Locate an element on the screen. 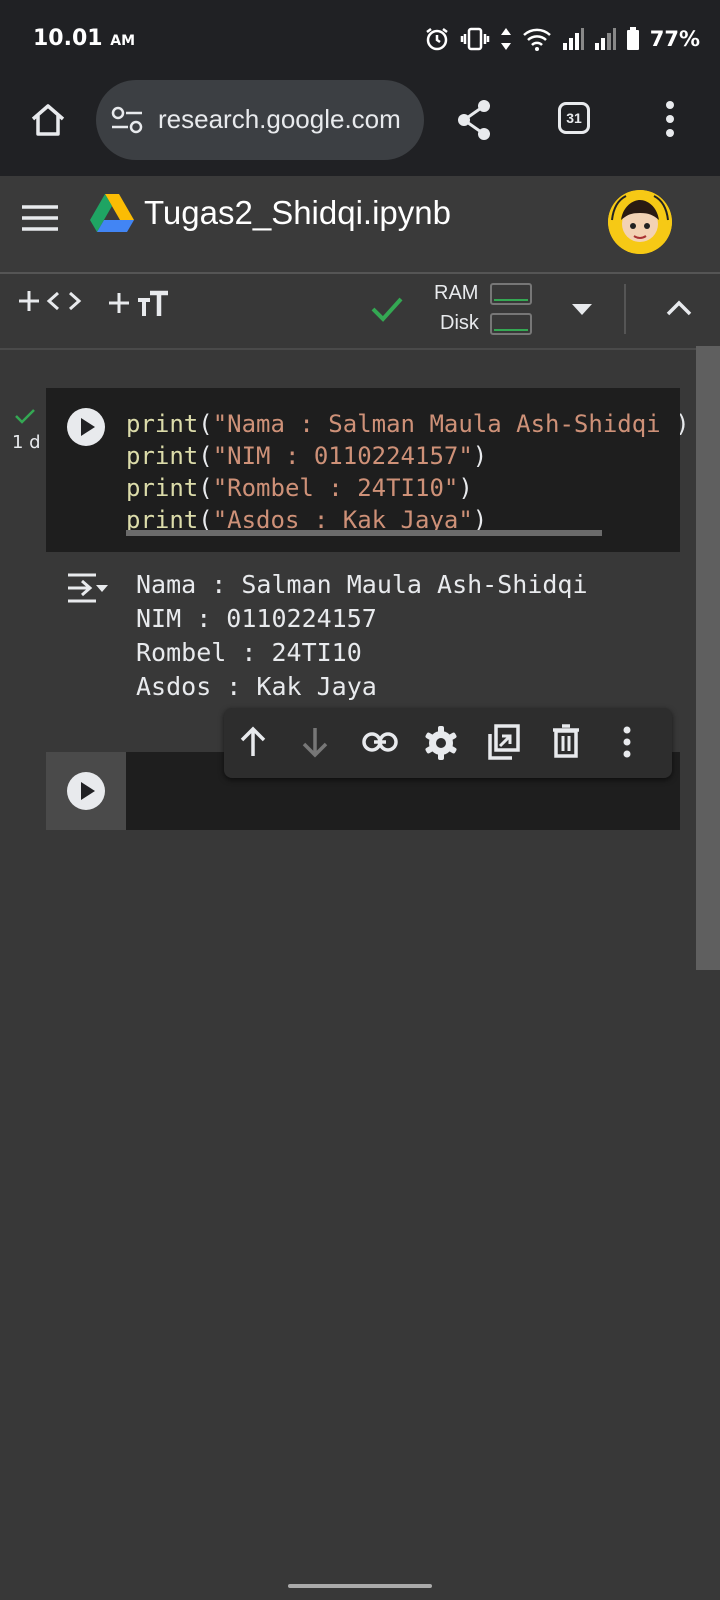 The image size is (720, 1600). ram-label: RAM is located at coordinates (456, 293).